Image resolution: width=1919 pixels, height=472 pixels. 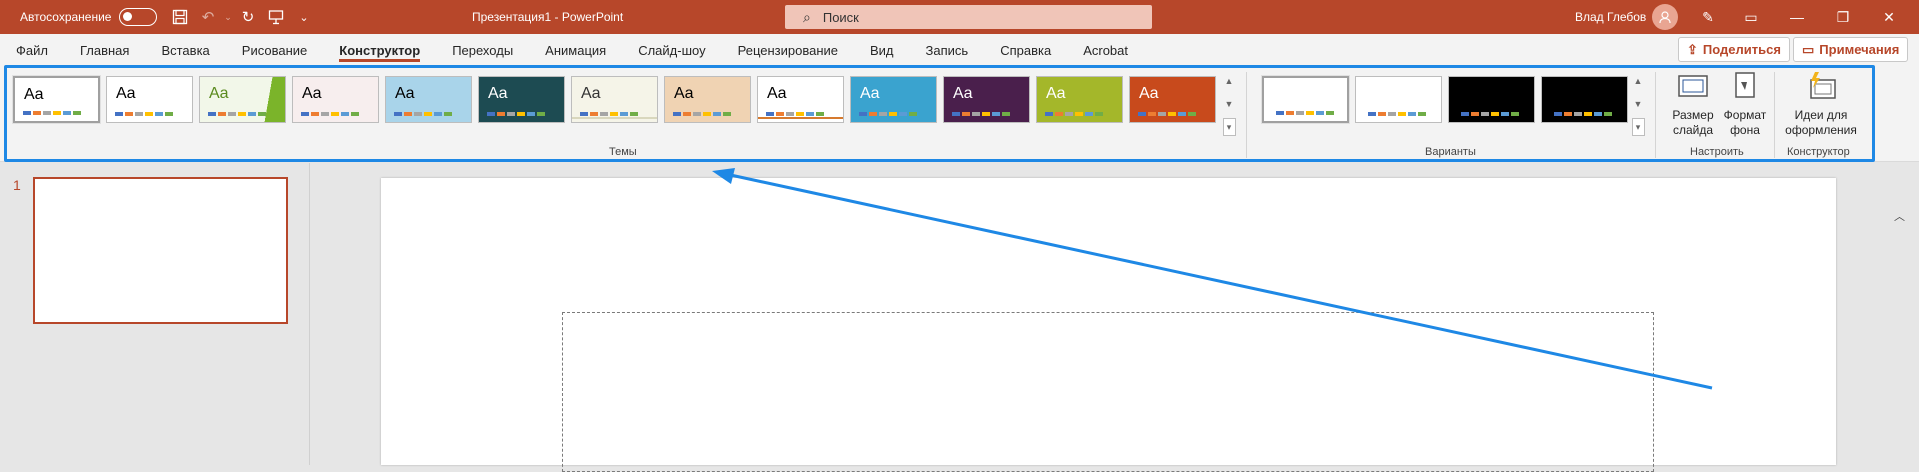 What do you see at coordinates (1843, 17) in the screenshot?
I see `restore-icon: ❐` at bounding box center [1843, 17].